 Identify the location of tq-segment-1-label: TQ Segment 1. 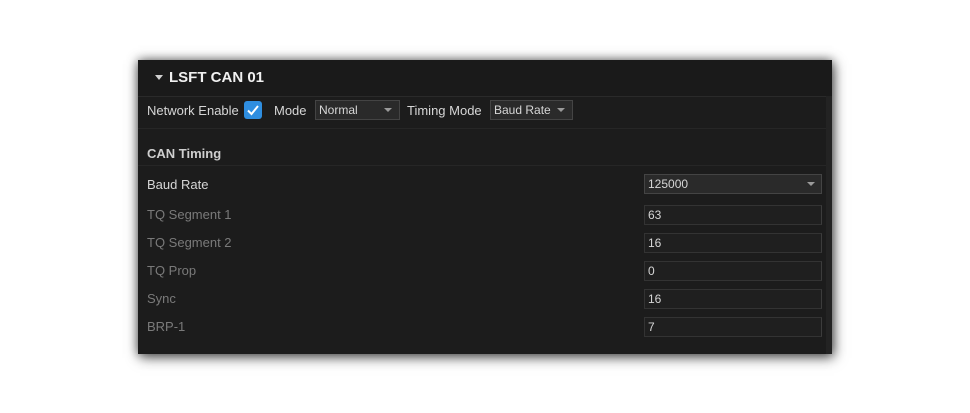
(189, 214).